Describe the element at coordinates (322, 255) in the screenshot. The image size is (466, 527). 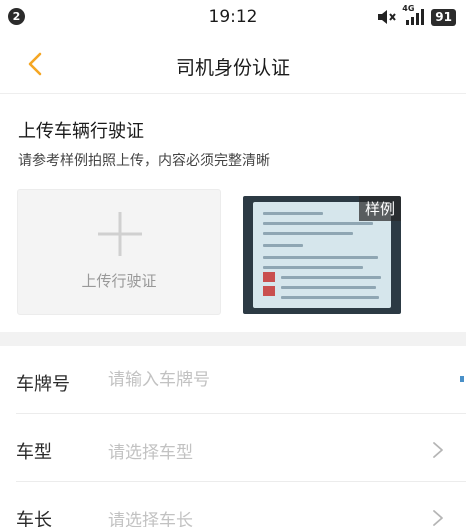
I see `sample-license-image: 样例` at that location.